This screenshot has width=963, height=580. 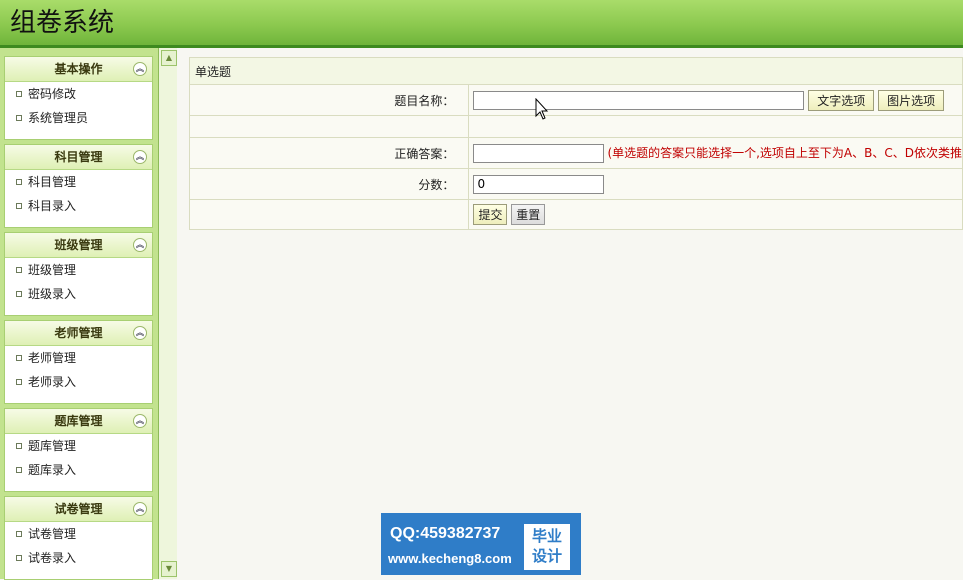 I want to click on watermark: QQ:459382737 www.kecheng8.com 毕业 设计, so click(x=481, y=544).